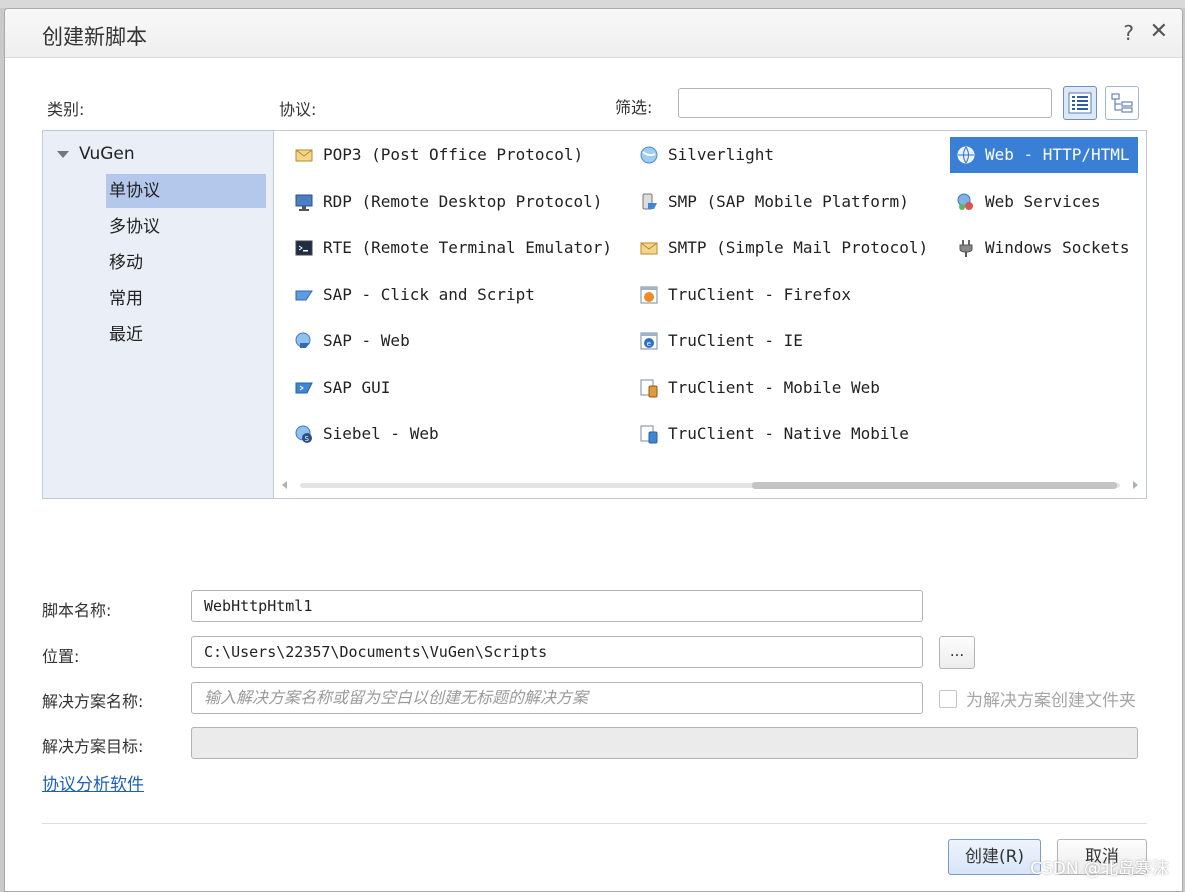 The height and width of the screenshot is (892, 1185). I want to click on scroll-thumb, so click(934, 485).